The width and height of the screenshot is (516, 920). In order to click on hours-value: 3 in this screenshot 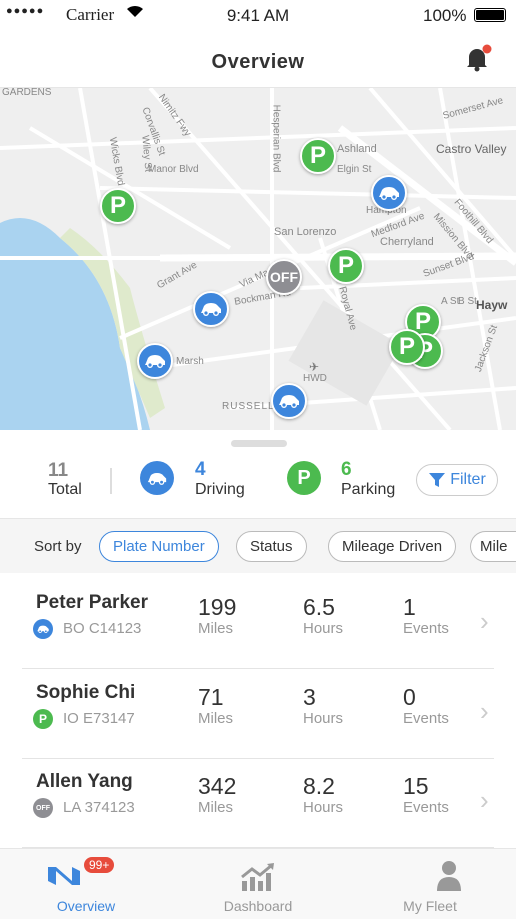, I will do `click(309, 697)`.